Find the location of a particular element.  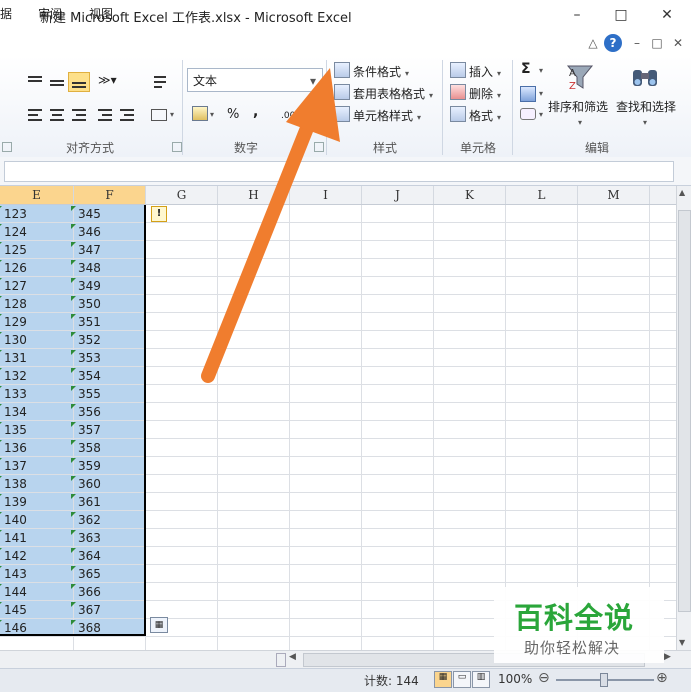

data-cell: 349 is located at coordinates (89, 286).